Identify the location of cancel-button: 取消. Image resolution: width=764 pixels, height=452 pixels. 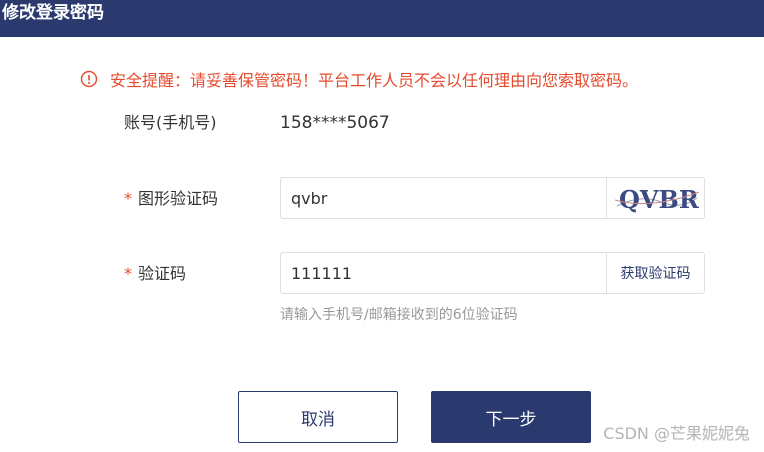
(318, 417).